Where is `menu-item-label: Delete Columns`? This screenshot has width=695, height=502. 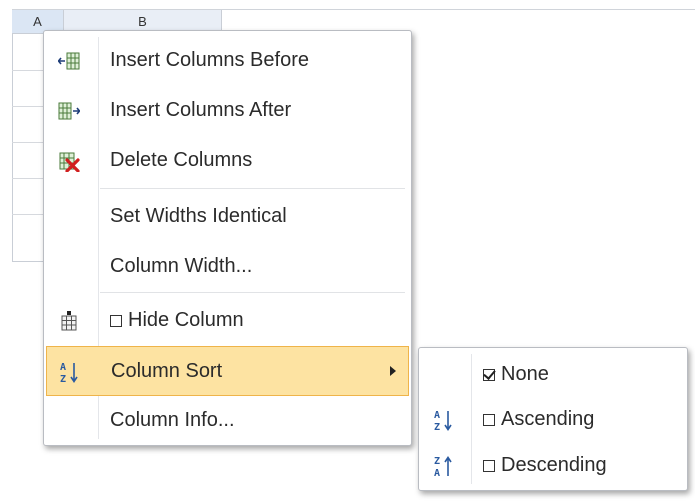
menu-item-label: Delete Columns is located at coordinates (181, 160).